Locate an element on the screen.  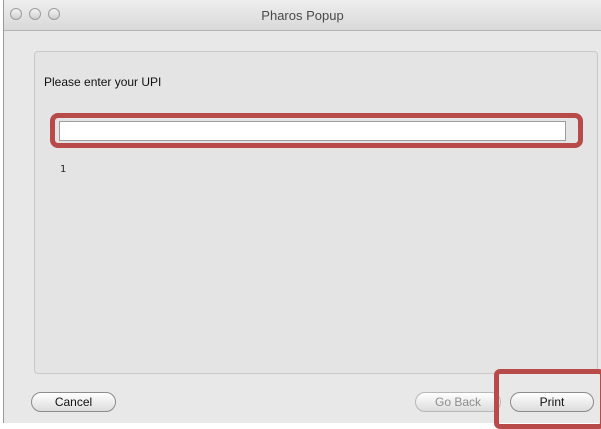
title-bar: Pharos Popup is located at coordinates (302, 15).